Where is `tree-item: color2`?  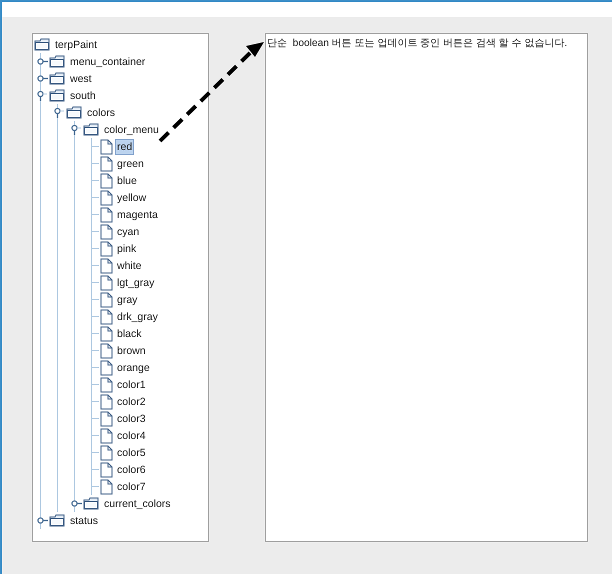 tree-item: color2 is located at coordinates (131, 402).